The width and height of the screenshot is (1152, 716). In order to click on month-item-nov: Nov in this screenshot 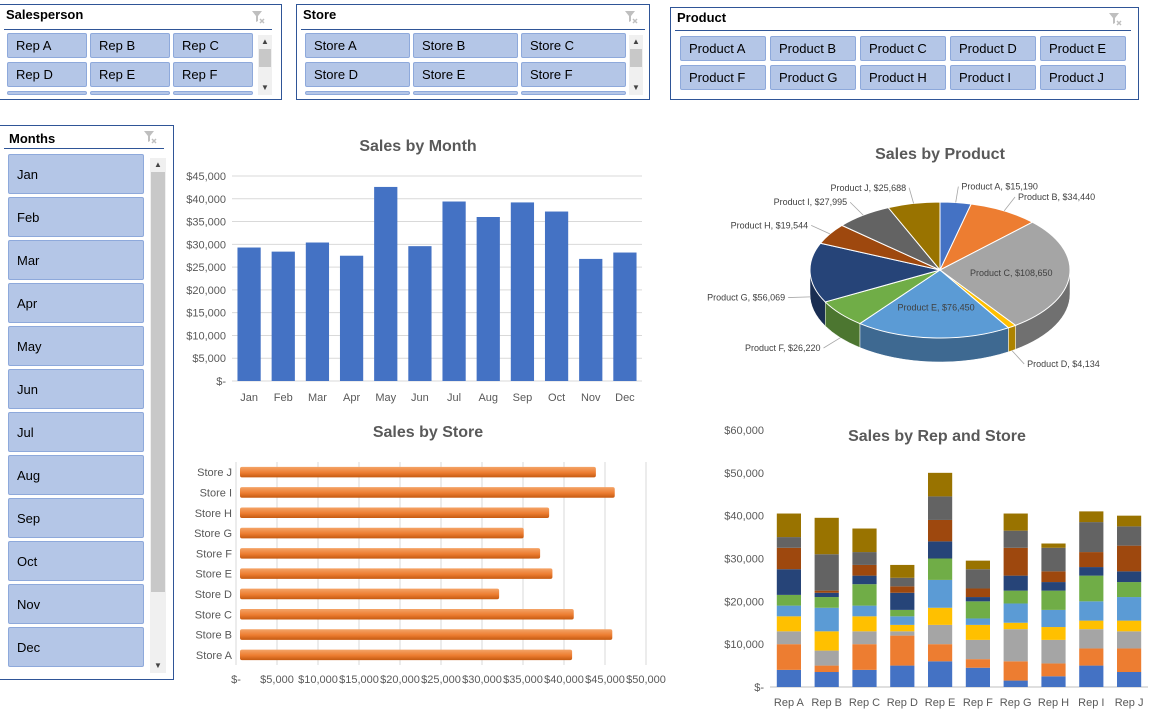, I will do `click(76, 604)`.